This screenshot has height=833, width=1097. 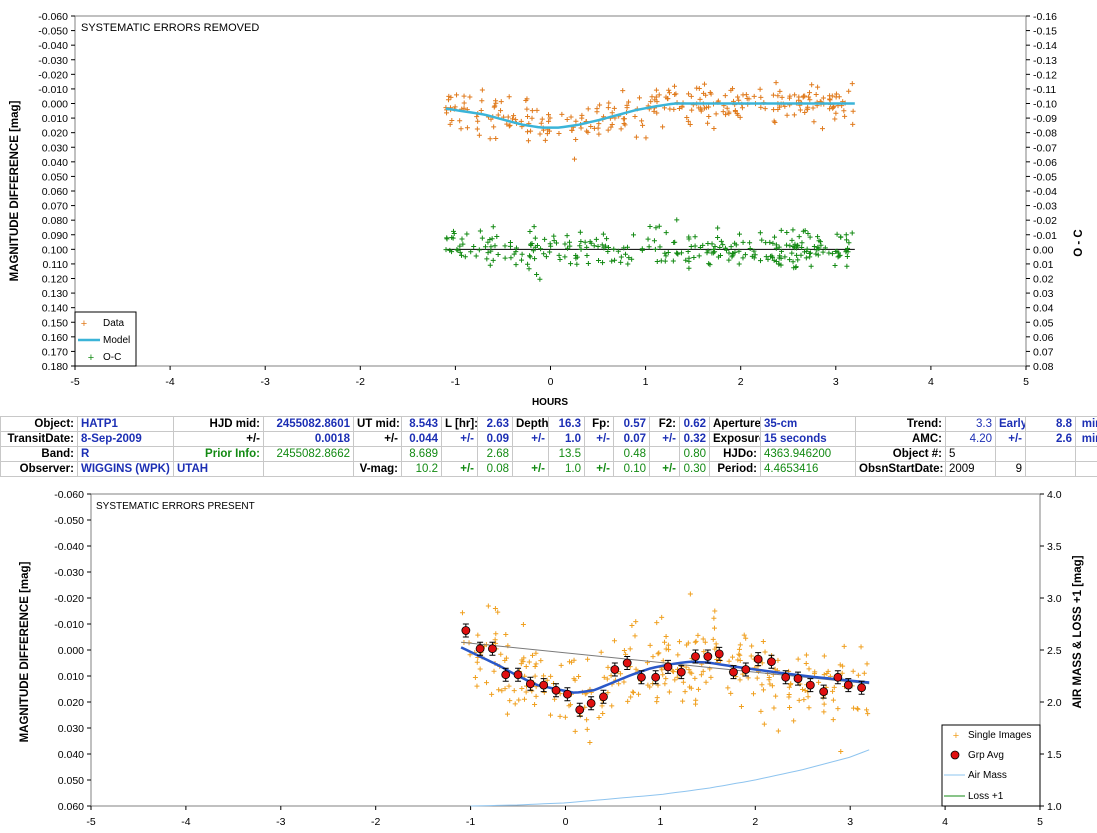 I want to click on x-tick-label: 4, so click(x=931, y=382).